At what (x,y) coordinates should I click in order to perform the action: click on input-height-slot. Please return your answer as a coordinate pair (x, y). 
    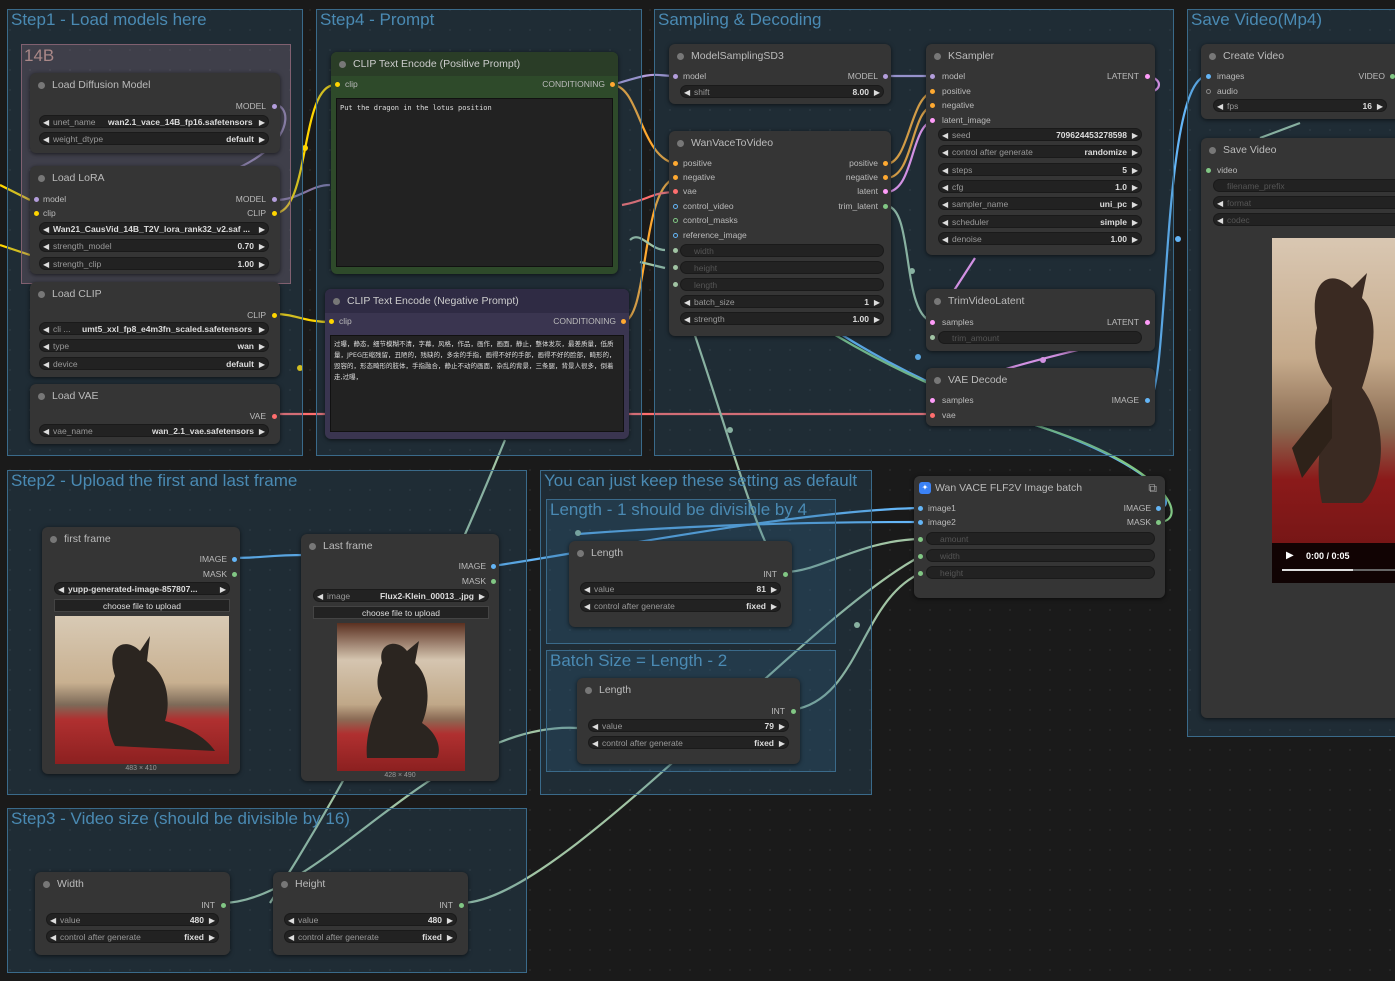
    Looking at the image, I should click on (920, 573).